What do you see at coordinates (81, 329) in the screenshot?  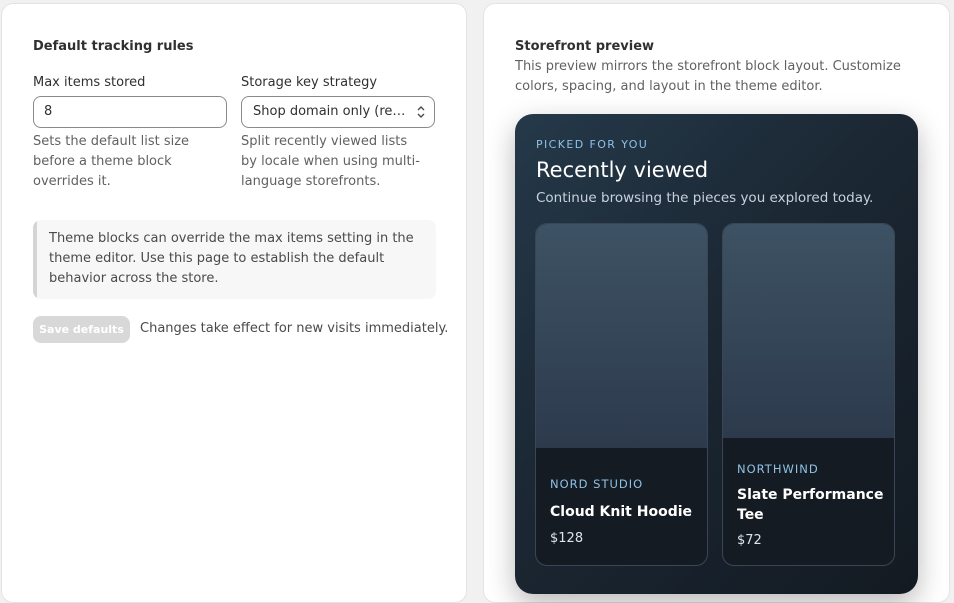 I see `save-defaults-button: Save defaults` at bounding box center [81, 329].